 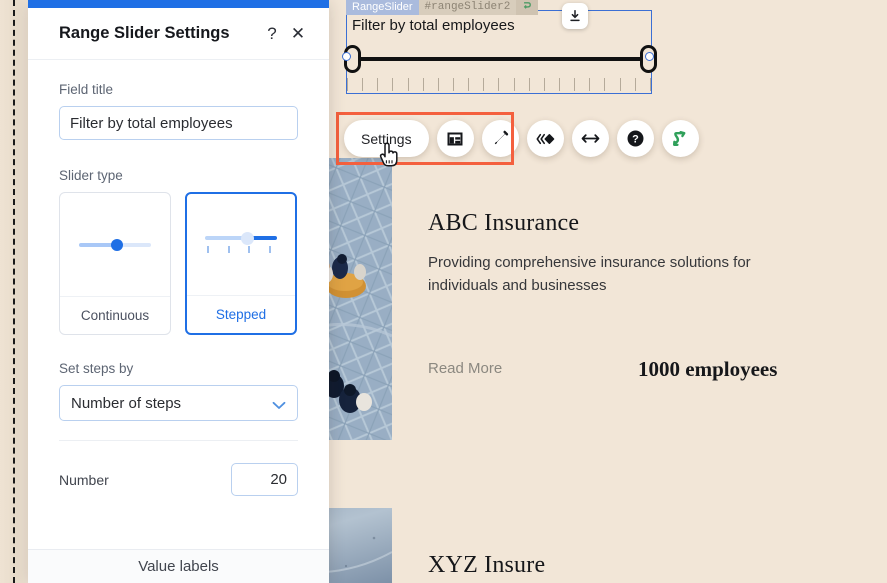 I want to click on close-button: ✕, so click(x=298, y=34).